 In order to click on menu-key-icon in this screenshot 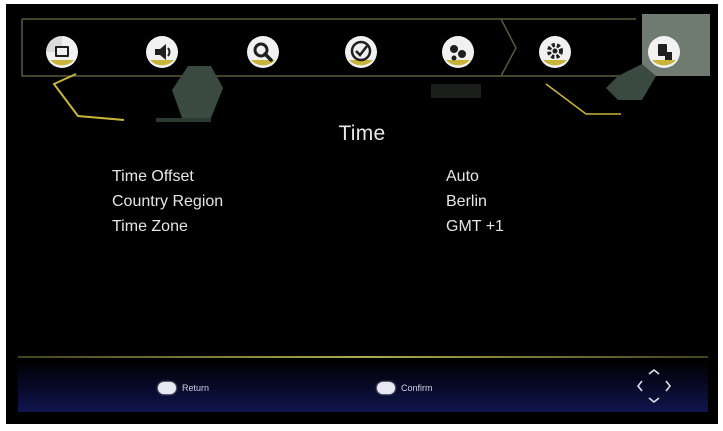, I will do `click(167, 388)`.